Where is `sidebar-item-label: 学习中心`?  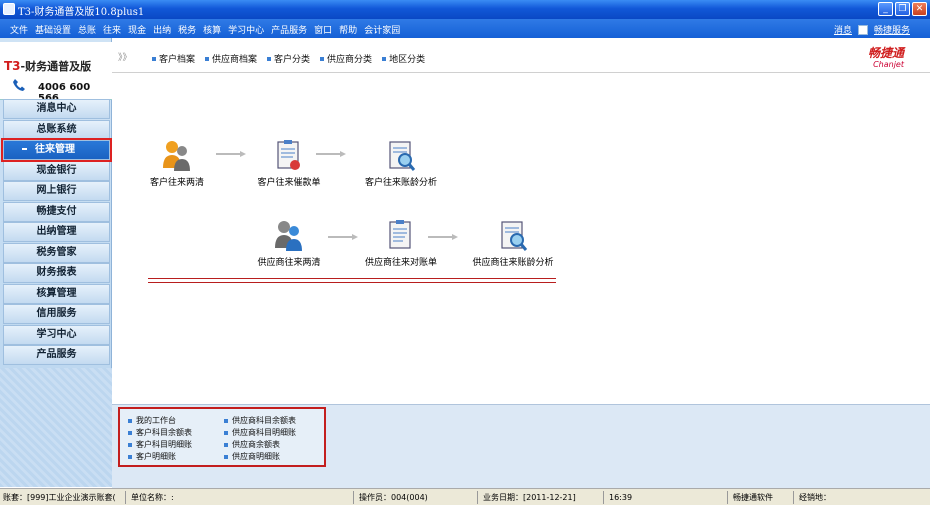
sidebar-item-label: 学习中心 is located at coordinates (56, 334).